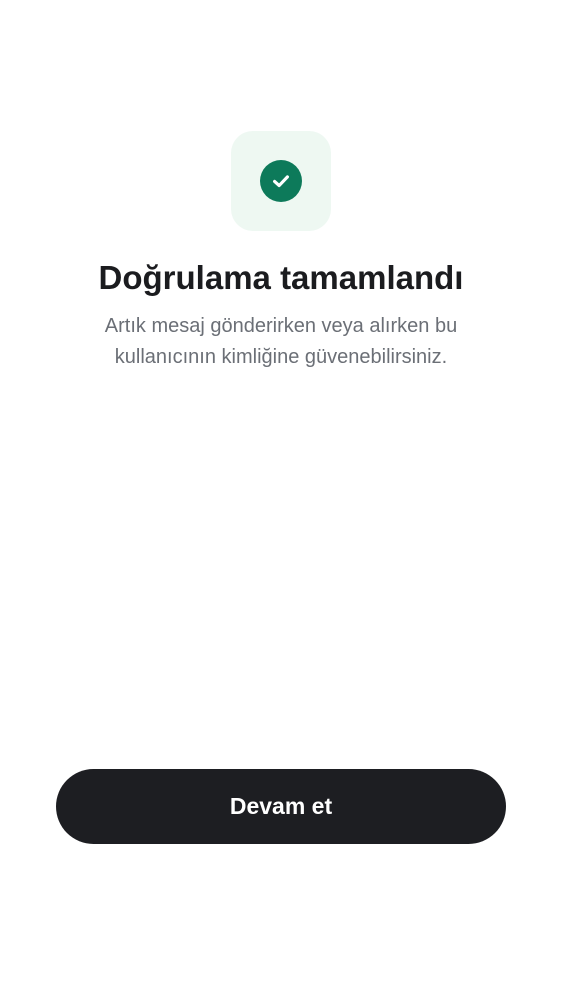  Describe the element at coordinates (281, 357) in the screenshot. I see `description-line-2: kullanıcının kimliğine güvenebilirsiniz.` at that location.